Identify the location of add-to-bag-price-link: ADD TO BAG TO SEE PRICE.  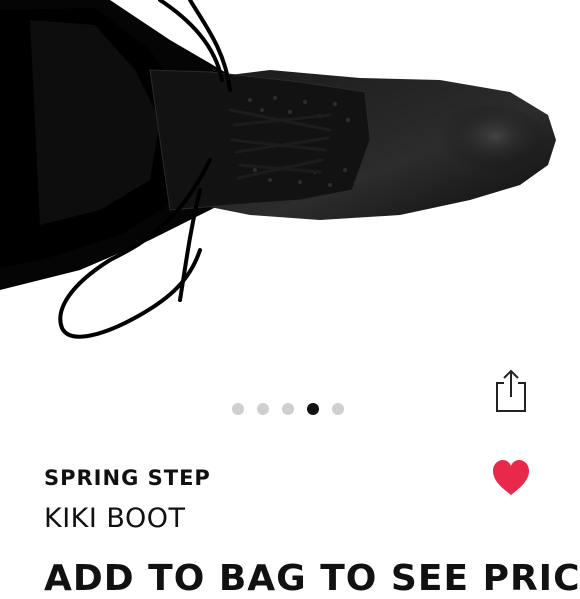
(312, 578).